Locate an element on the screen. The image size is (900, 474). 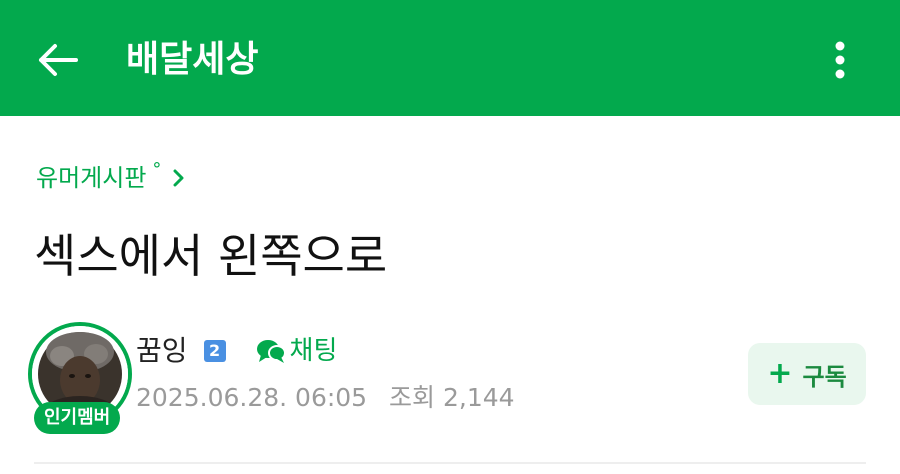
views-count: 2,144 is located at coordinates (479, 397).